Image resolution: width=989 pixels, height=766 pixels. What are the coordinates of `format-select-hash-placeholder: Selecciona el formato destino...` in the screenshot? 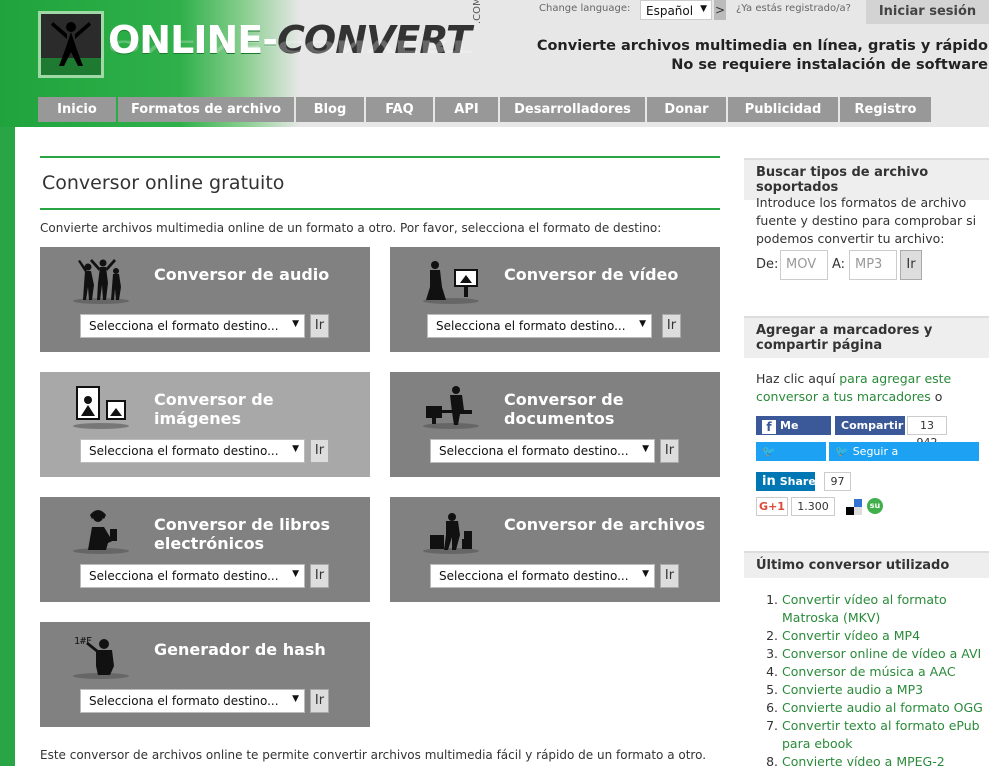 It's located at (184, 701).